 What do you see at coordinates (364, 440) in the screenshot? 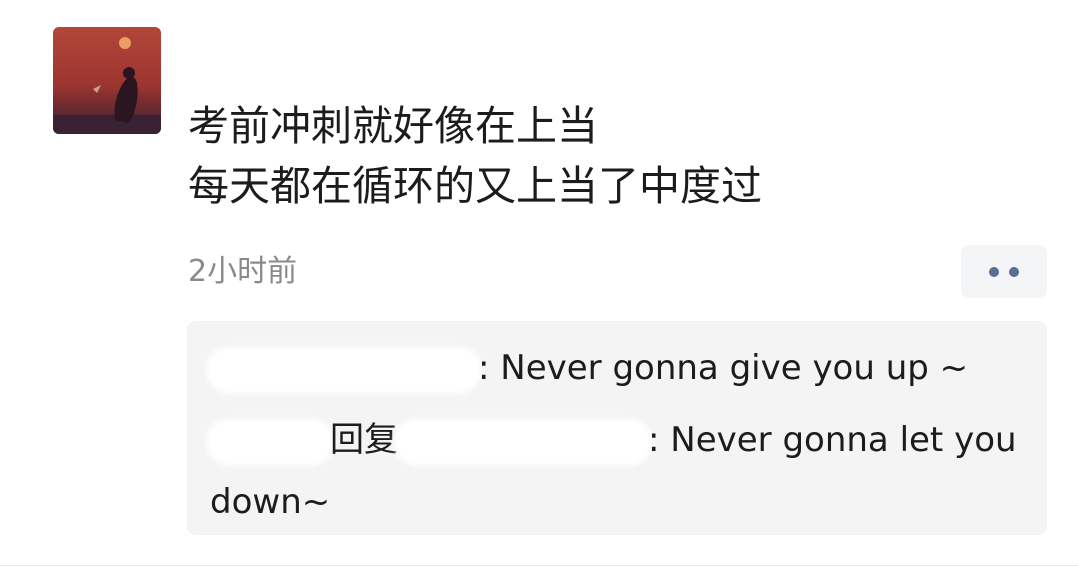
I see `reply-label: 回复` at bounding box center [364, 440].